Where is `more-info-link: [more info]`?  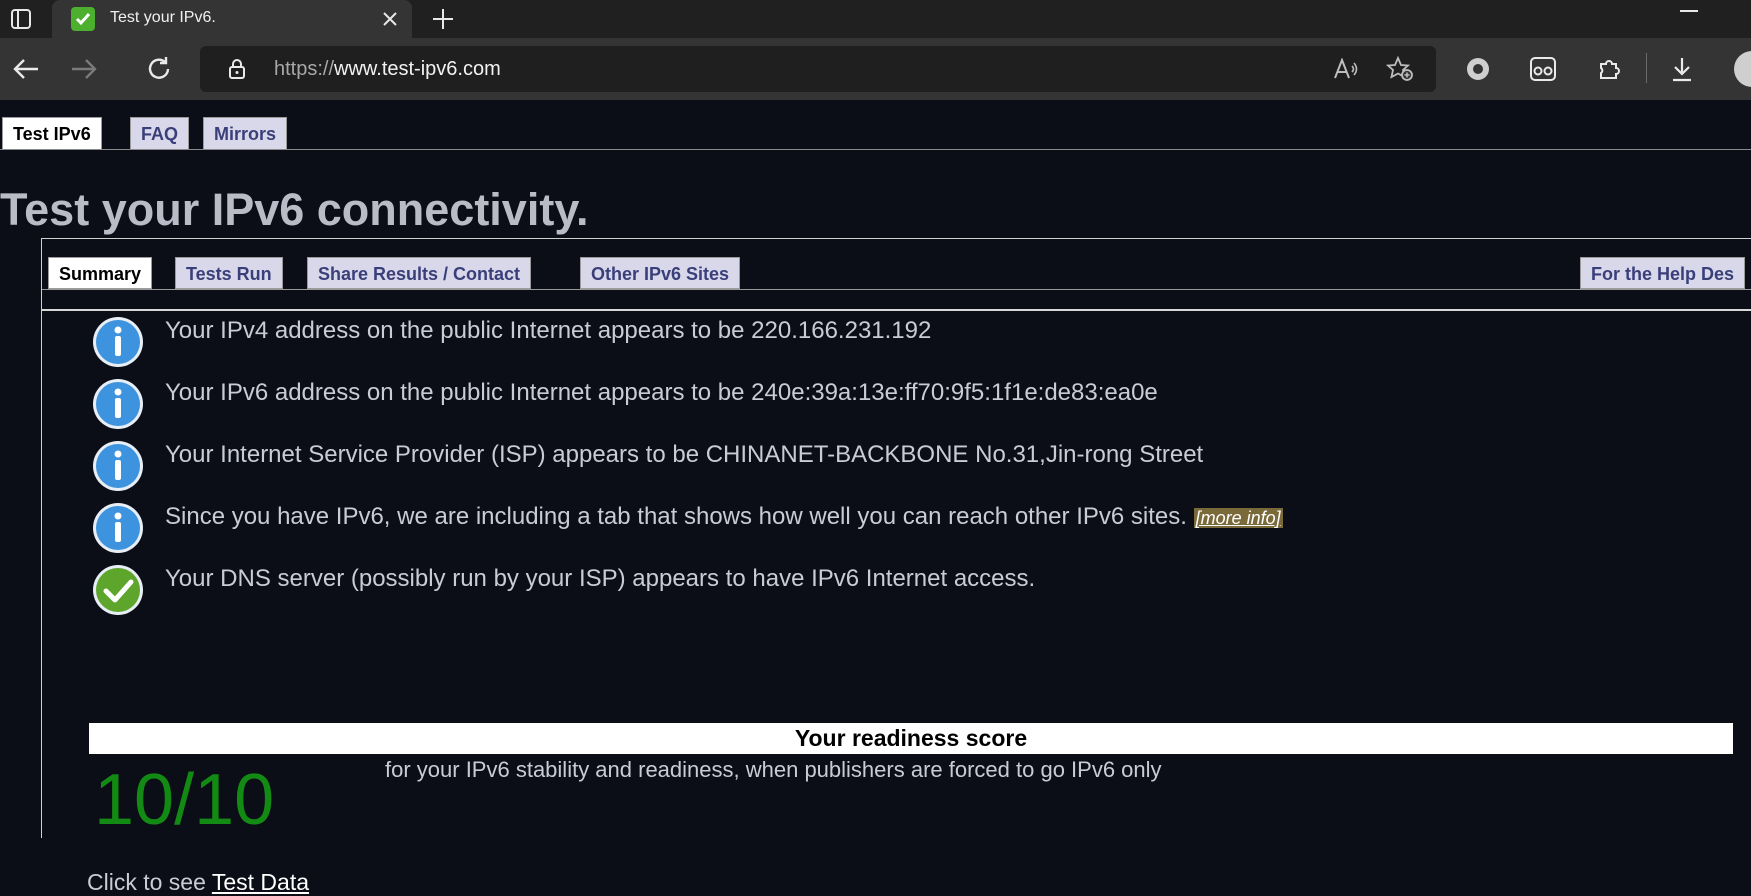 more-info-link: [more info] is located at coordinates (1238, 518).